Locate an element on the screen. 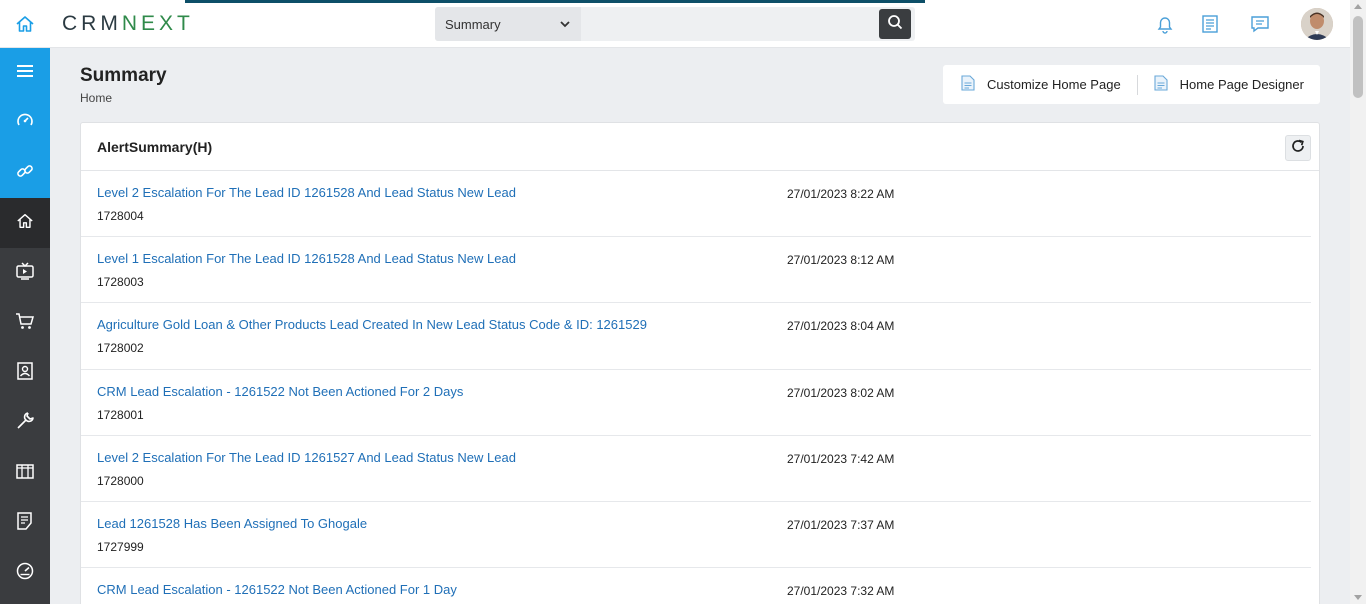 This screenshot has width=1366, height=604. divider is located at coordinates (1137, 84).